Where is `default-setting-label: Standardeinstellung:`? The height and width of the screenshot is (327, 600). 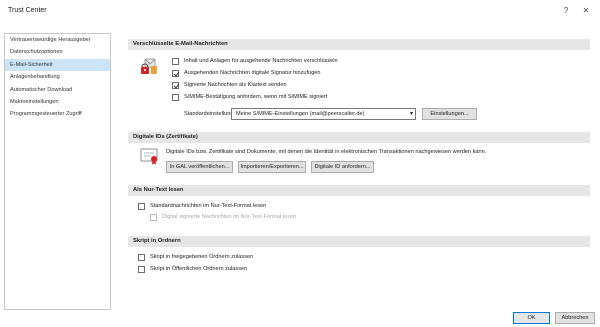 default-setting-label: Standardeinstellung: is located at coordinates (210, 114).